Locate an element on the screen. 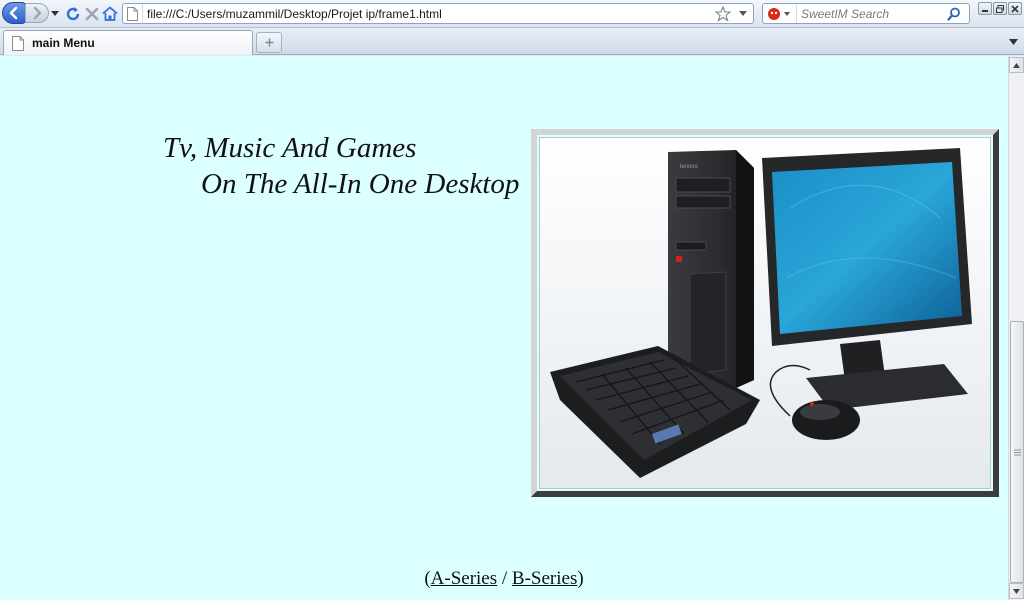 This screenshot has height=600, width=1024. address-dropdown-button is located at coordinates (743, 13).